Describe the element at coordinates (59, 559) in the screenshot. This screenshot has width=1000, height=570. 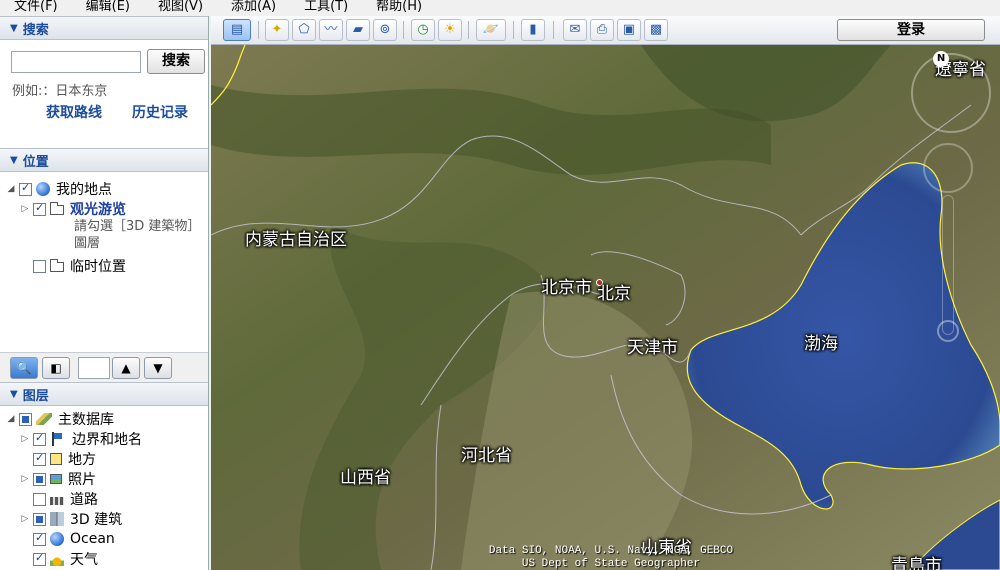
I see `layer-weather: 天气` at that location.